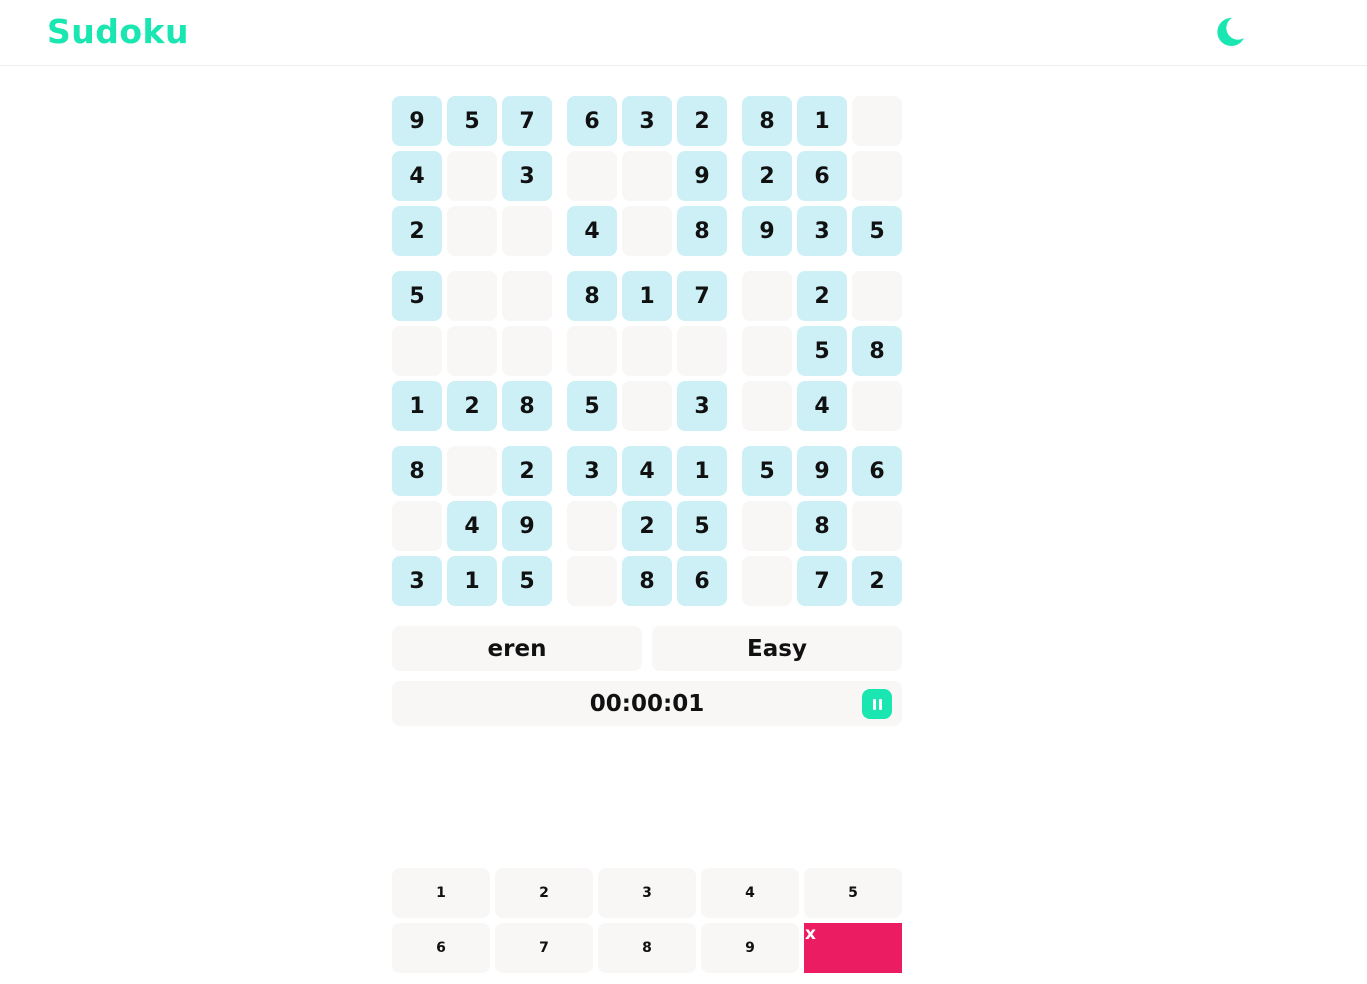 This screenshot has height=984, width=1367. What do you see at coordinates (777, 648) in the screenshot?
I see `difficulty-label: Easy` at bounding box center [777, 648].